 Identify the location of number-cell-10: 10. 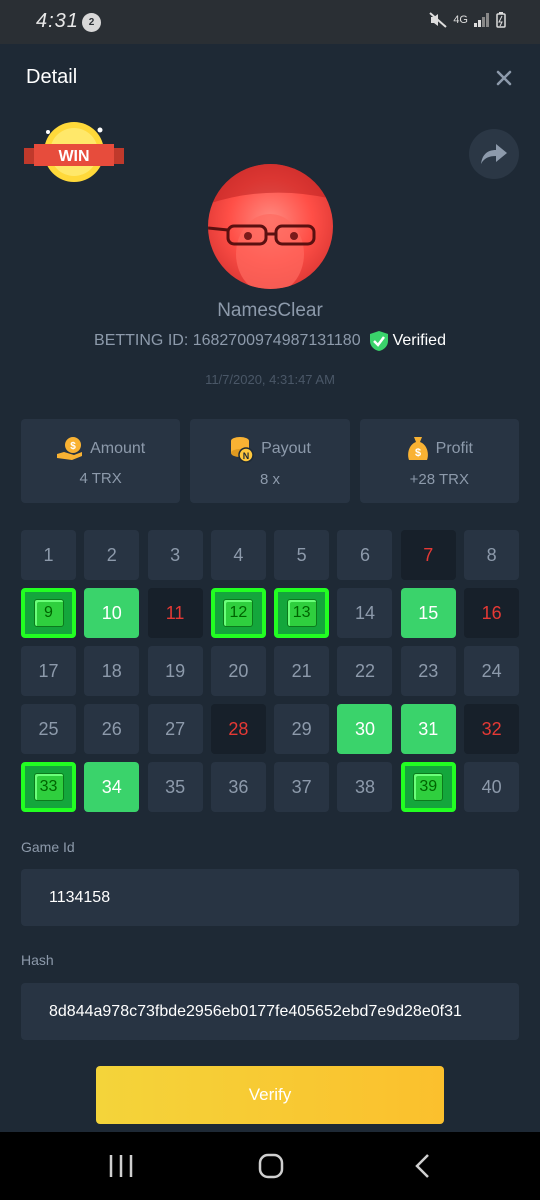
(112, 613).